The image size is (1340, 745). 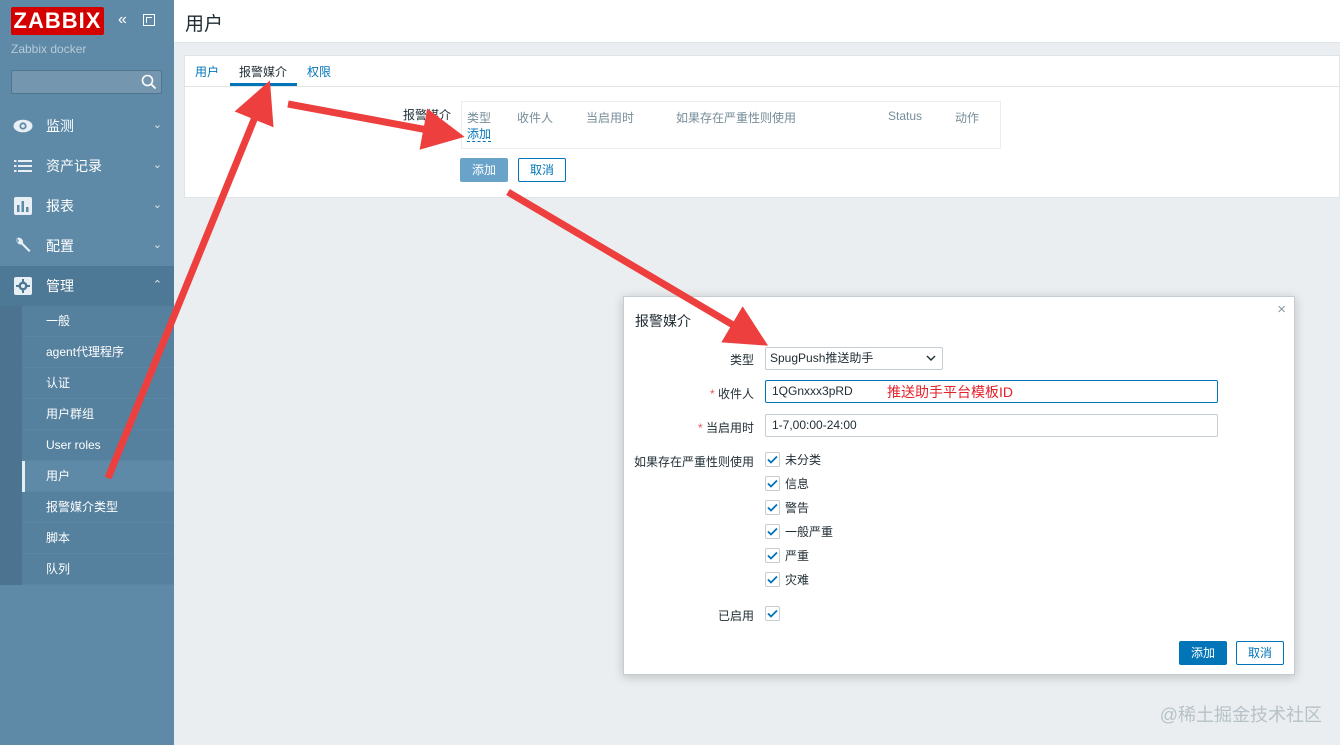 I want to click on collapse-sidebar-icon: «, so click(x=126, y=20).